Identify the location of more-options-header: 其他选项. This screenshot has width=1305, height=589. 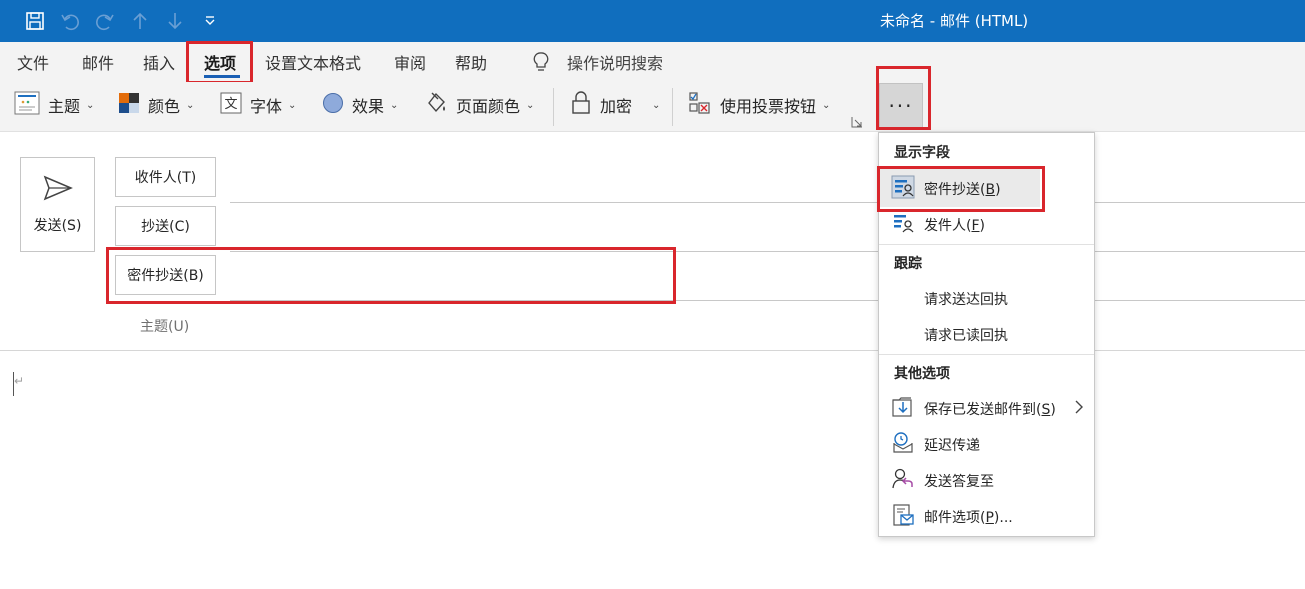
(922, 374).